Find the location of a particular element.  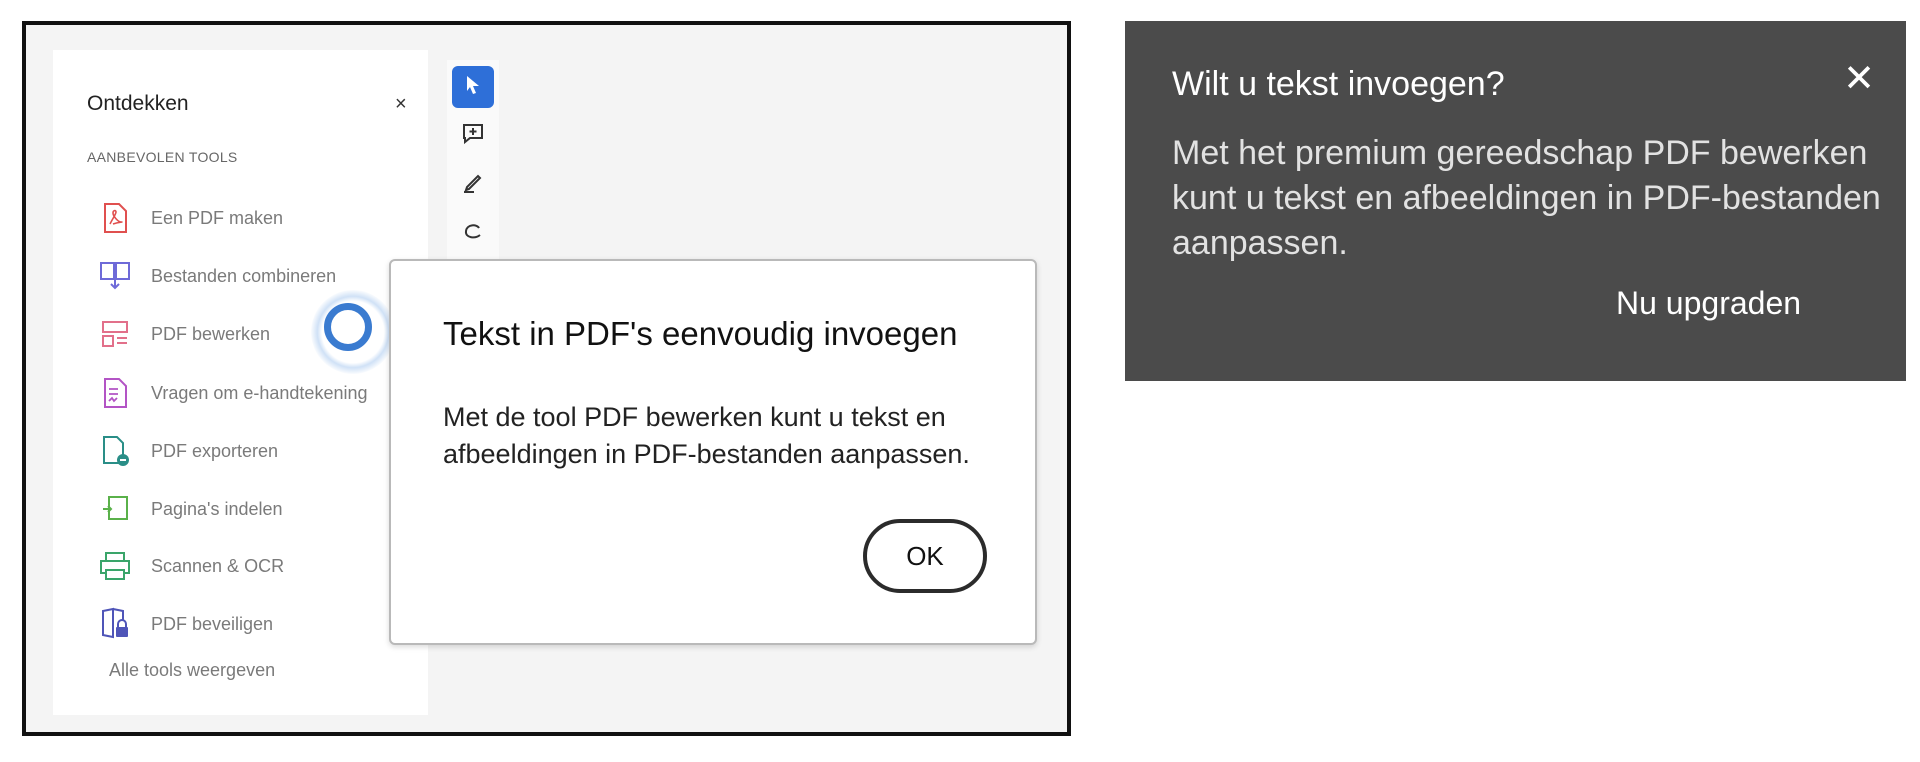

tool-label: Bestanden combineren is located at coordinates (244, 275).